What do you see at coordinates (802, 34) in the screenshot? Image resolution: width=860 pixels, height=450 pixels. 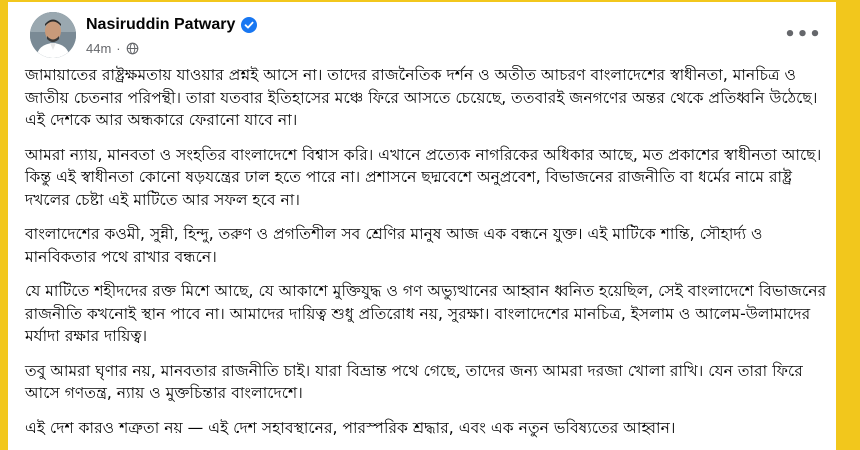 I see `more-options-icon: •••` at bounding box center [802, 34].